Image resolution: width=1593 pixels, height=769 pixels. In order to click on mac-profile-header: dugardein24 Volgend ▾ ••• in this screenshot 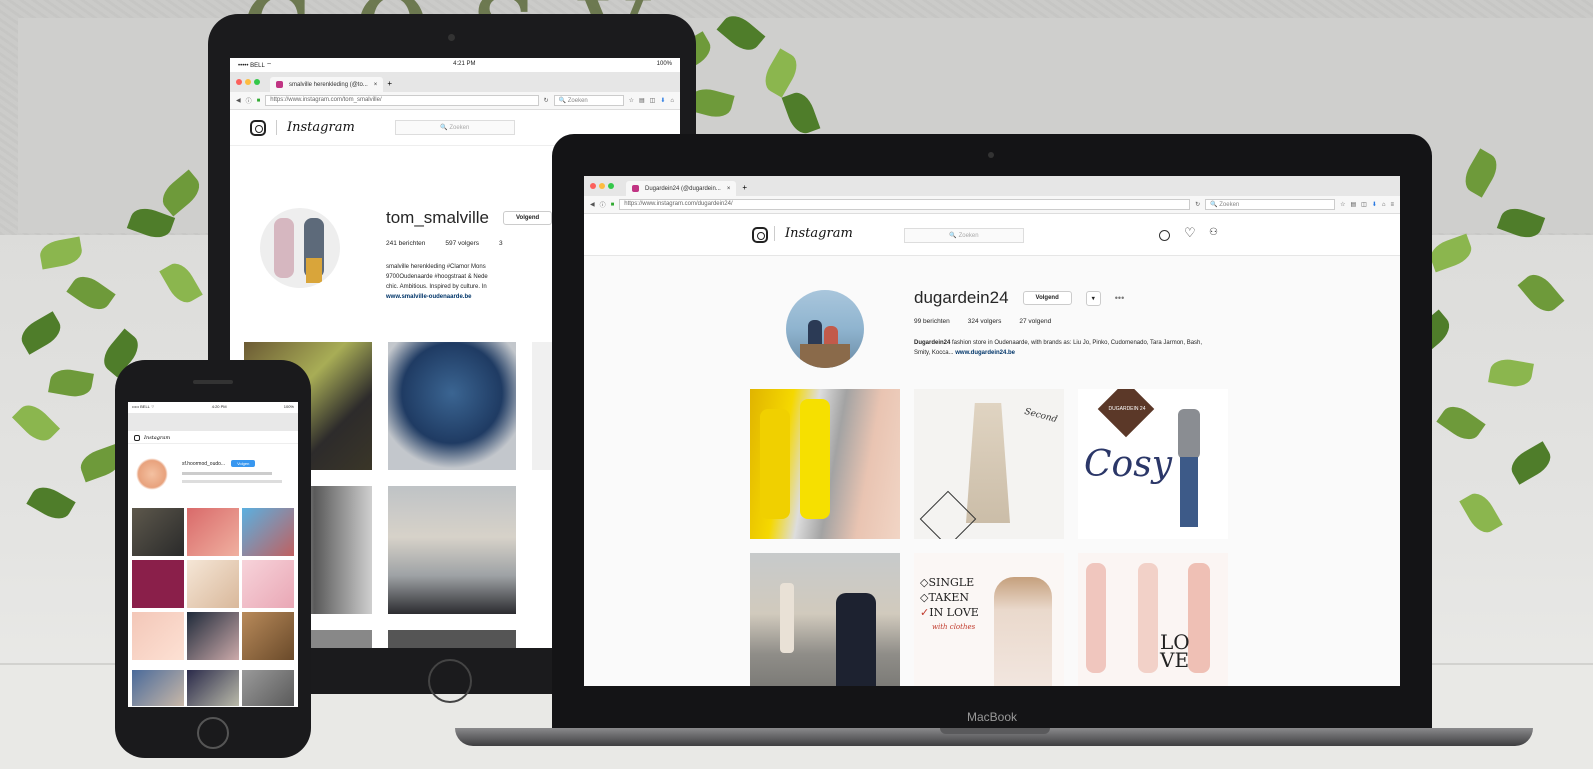, I will do `click(1019, 298)`.